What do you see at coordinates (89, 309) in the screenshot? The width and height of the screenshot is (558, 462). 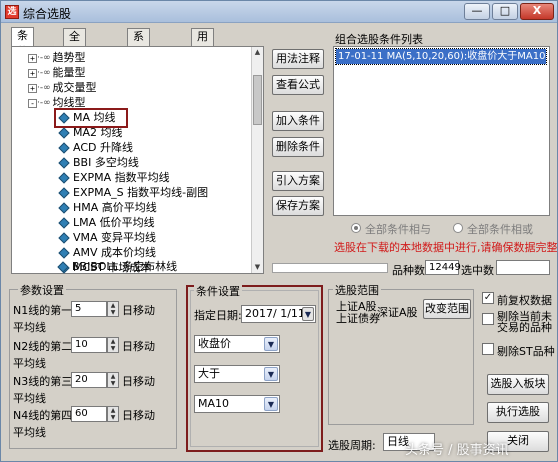 I see `param-1-input: 5` at bounding box center [89, 309].